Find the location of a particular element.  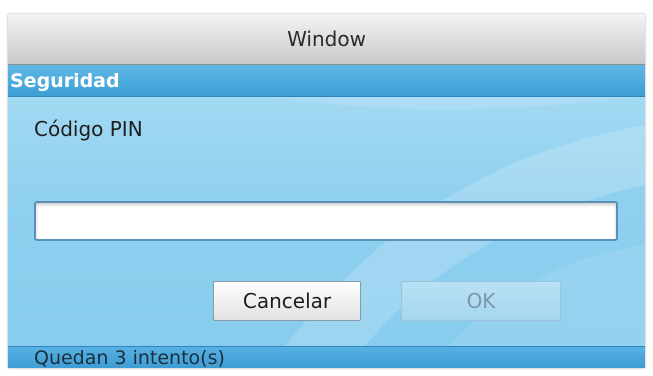

dialog-header: Seguridad is located at coordinates (326, 81).